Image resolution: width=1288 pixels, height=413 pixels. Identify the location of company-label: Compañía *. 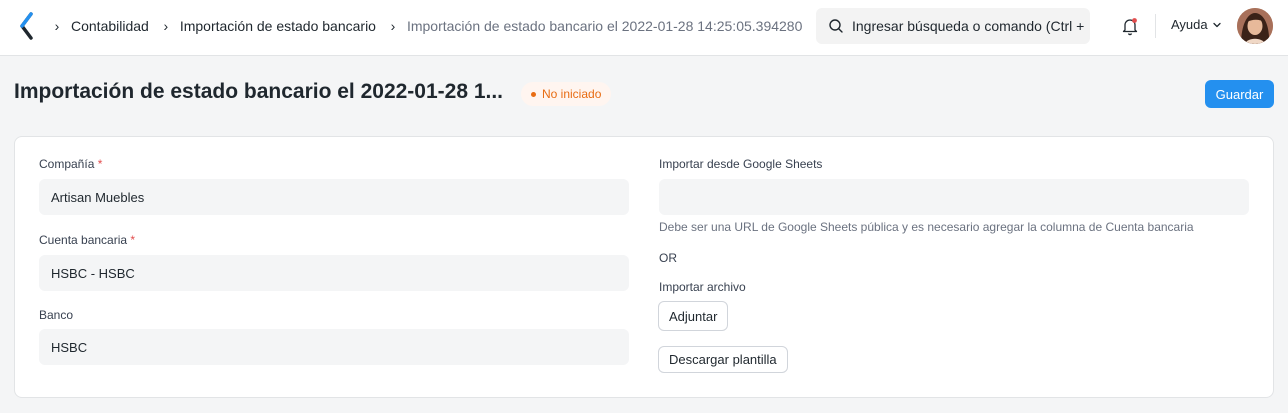
(71, 164).